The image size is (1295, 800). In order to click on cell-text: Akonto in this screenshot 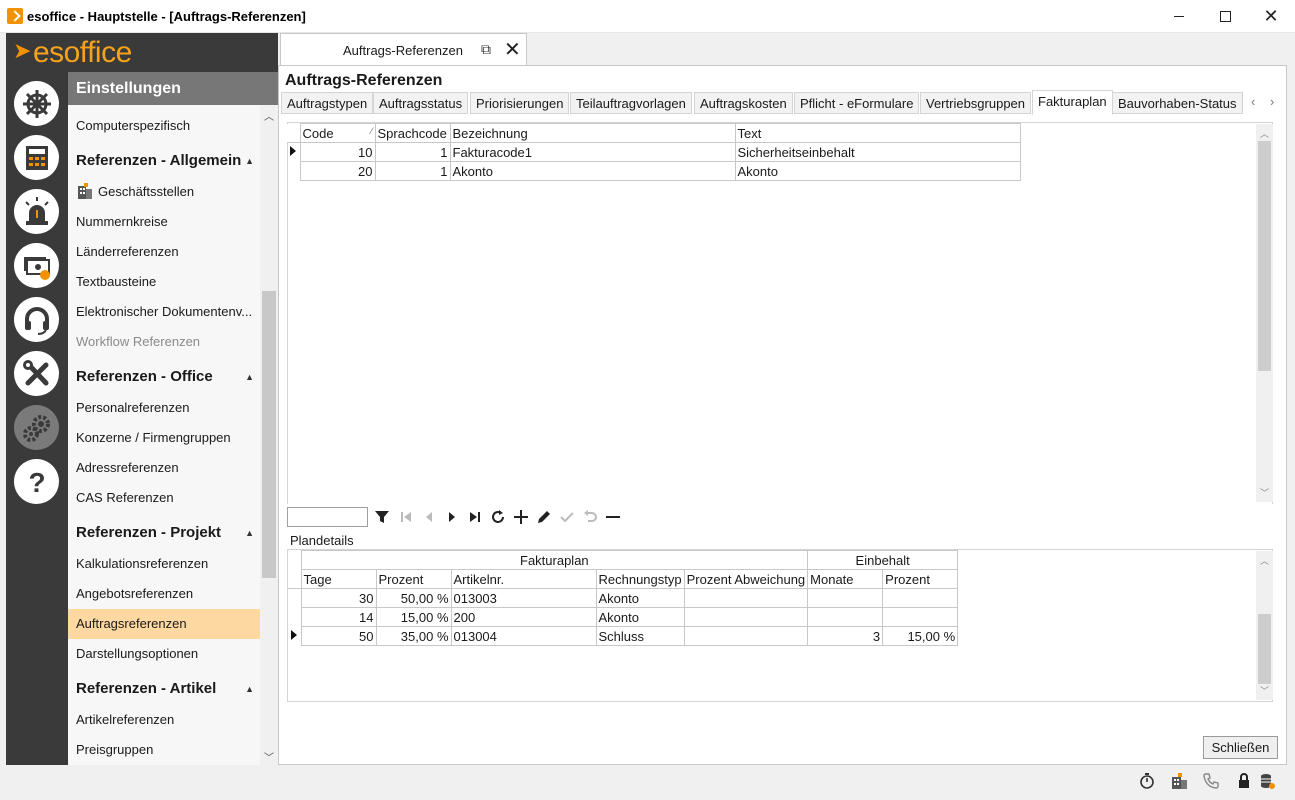, I will do `click(877, 171)`.